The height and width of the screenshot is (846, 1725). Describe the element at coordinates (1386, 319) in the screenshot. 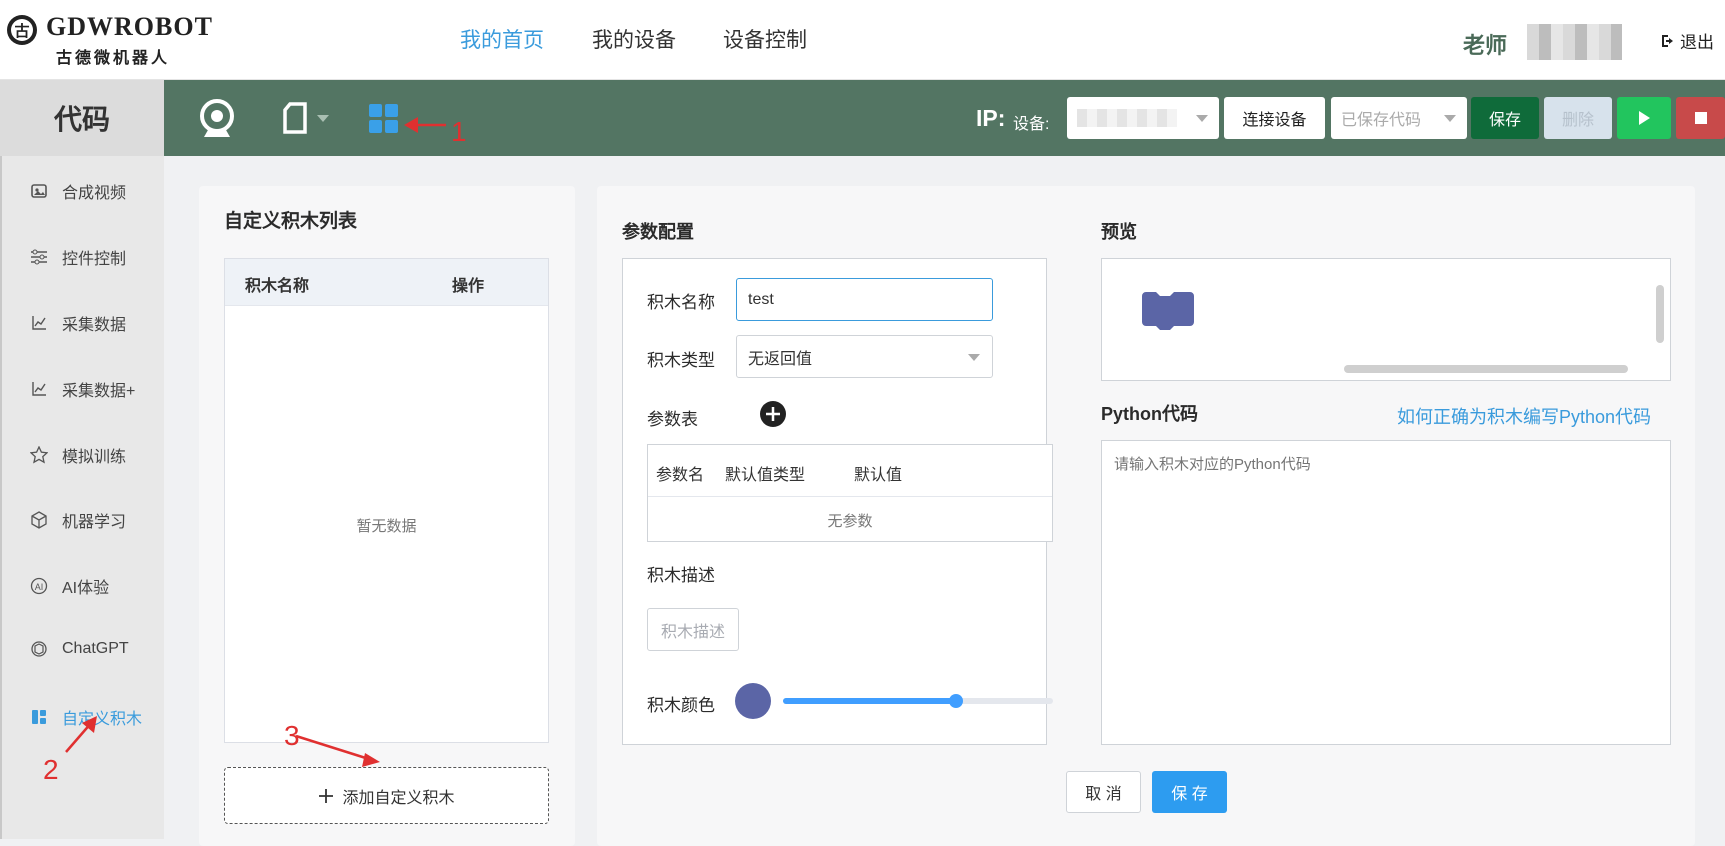

I see `preview-canvas` at that location.